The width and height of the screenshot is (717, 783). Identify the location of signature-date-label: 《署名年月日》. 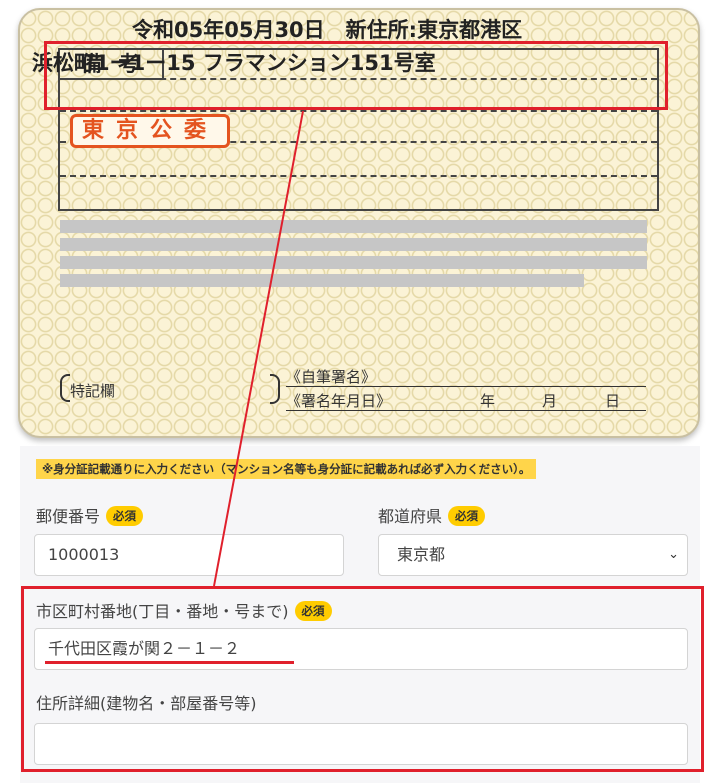
(339, 401).